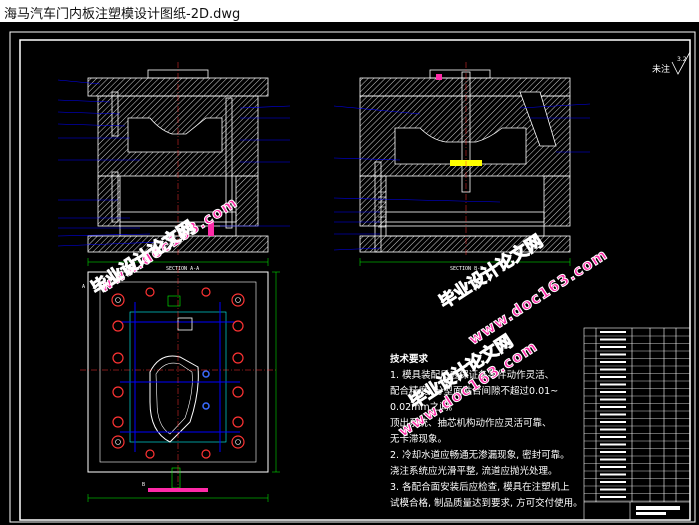  What do you see at coordinates (637, 416) in the screenshot?
I see `bom-rows` at bounding box center [637, 416].